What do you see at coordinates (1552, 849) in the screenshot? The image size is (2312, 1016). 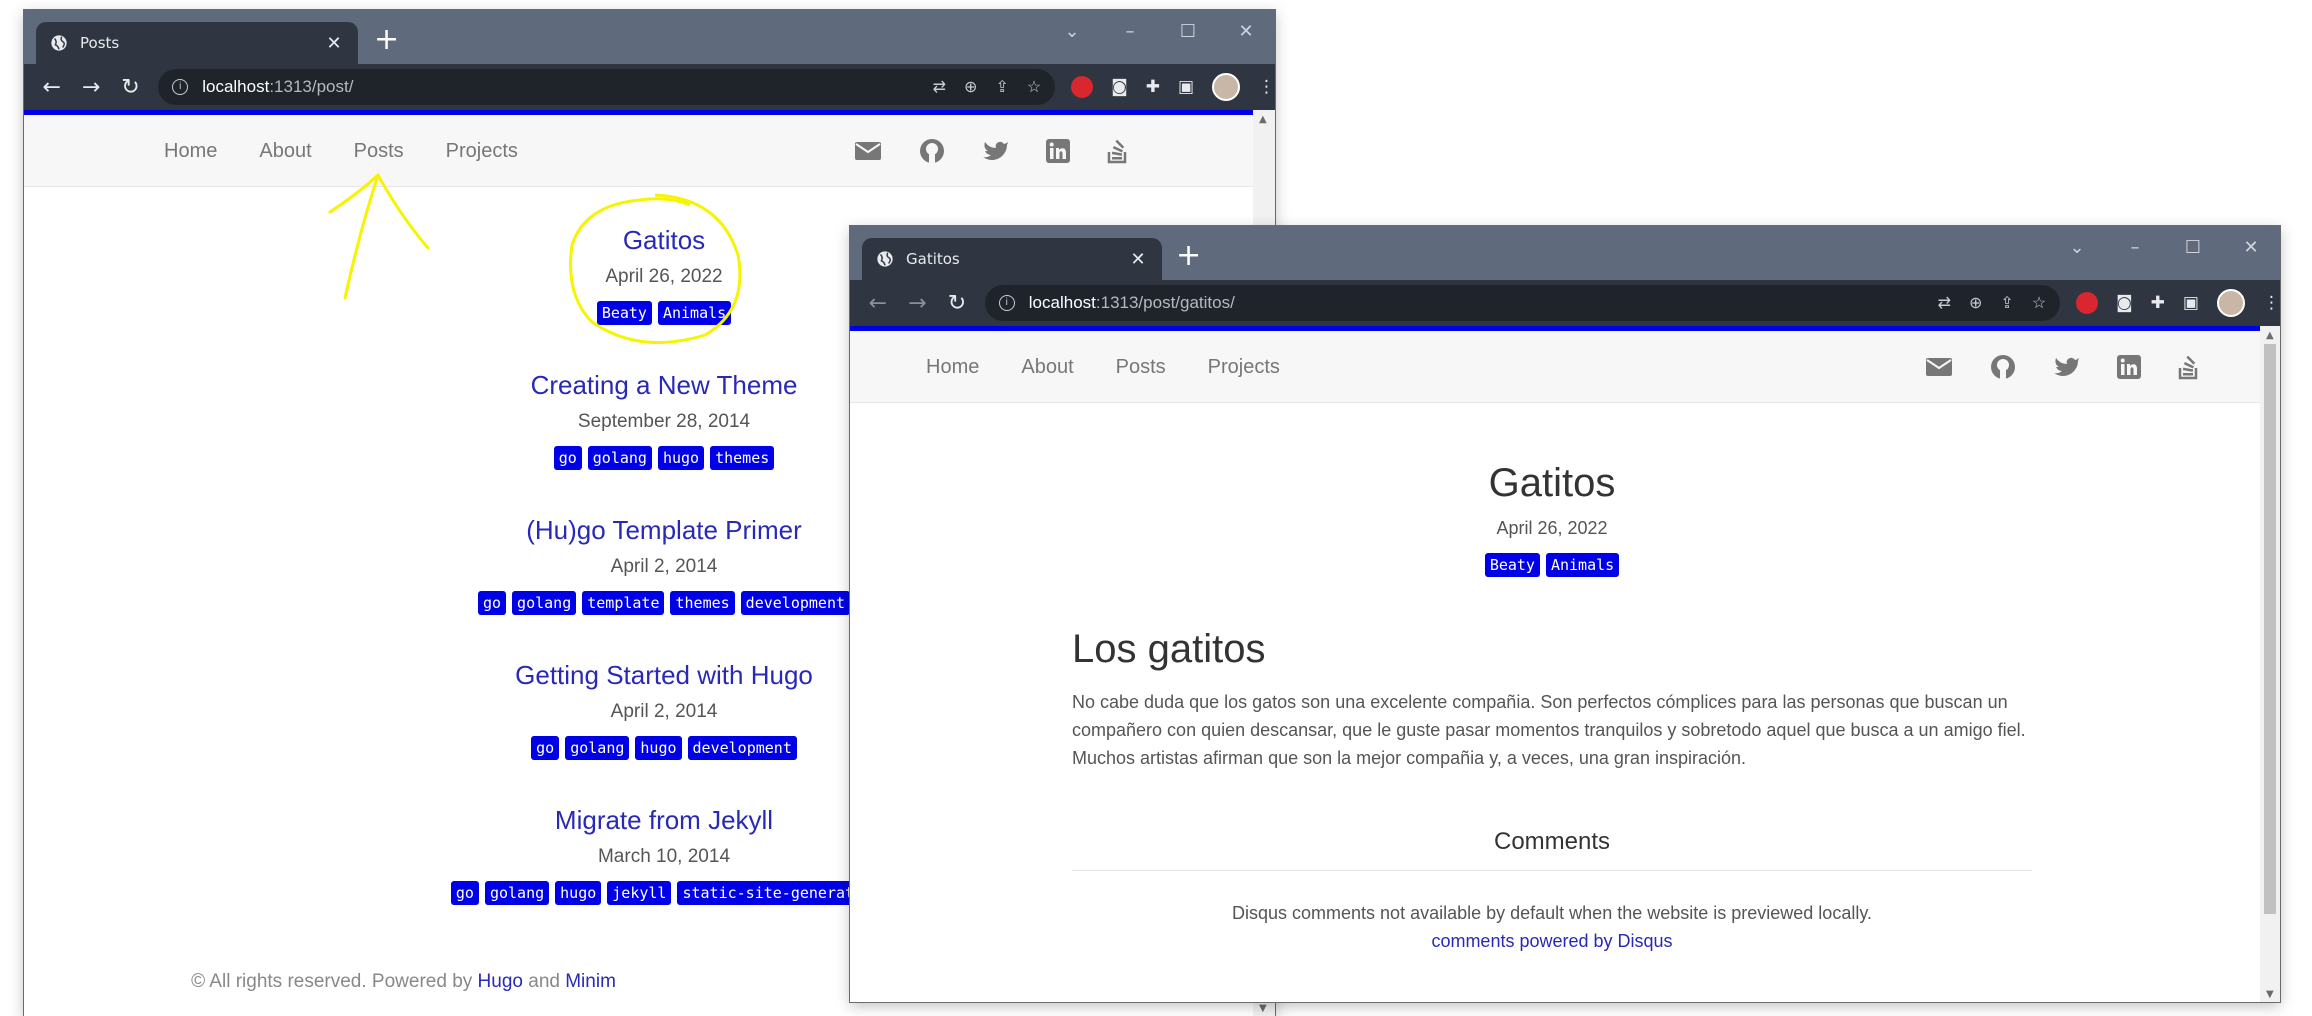 I see `comments-heading: Comments` at bounding box center [1552, 849].